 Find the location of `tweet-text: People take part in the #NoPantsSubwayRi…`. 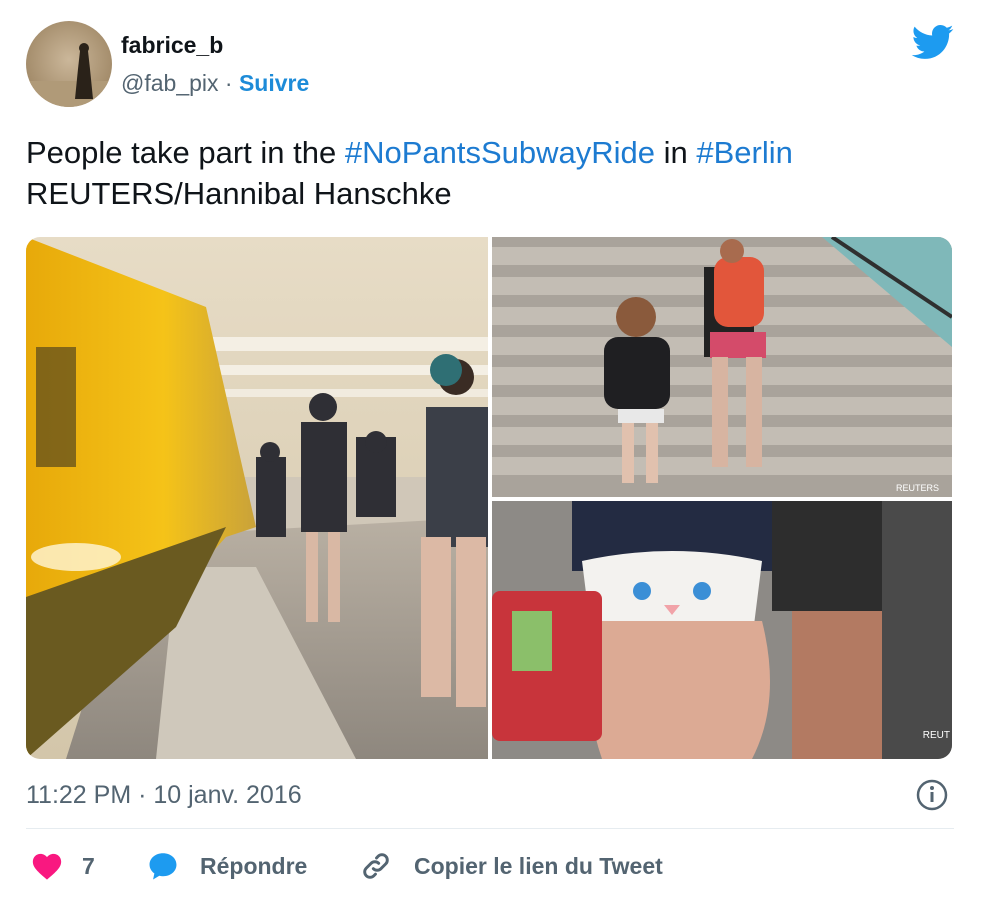

tweet-text: People take part in the #NoPantsSubwayRi… is located at coordinates (491, 173).